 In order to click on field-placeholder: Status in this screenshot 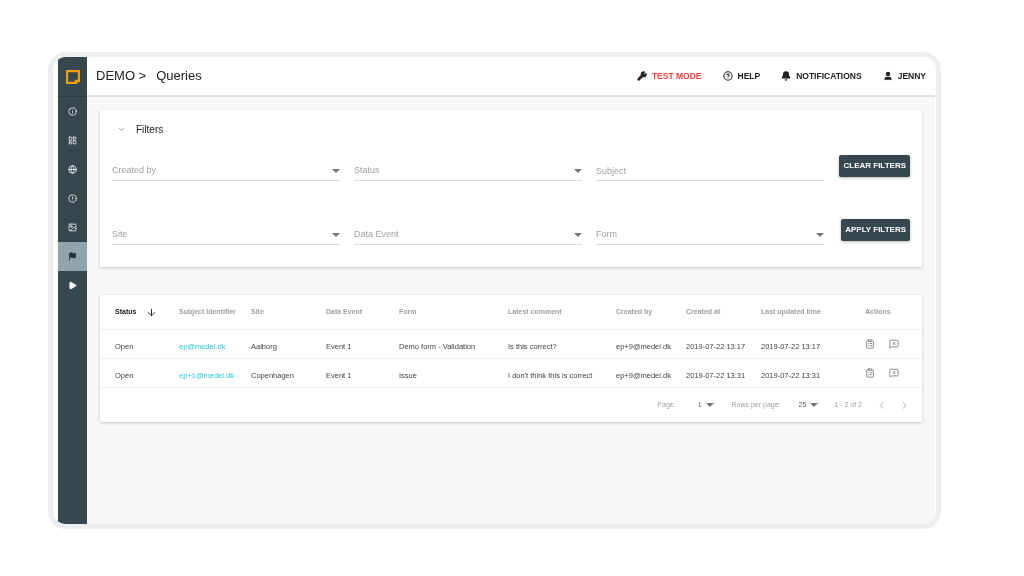, I will do `click(367, 170)`.